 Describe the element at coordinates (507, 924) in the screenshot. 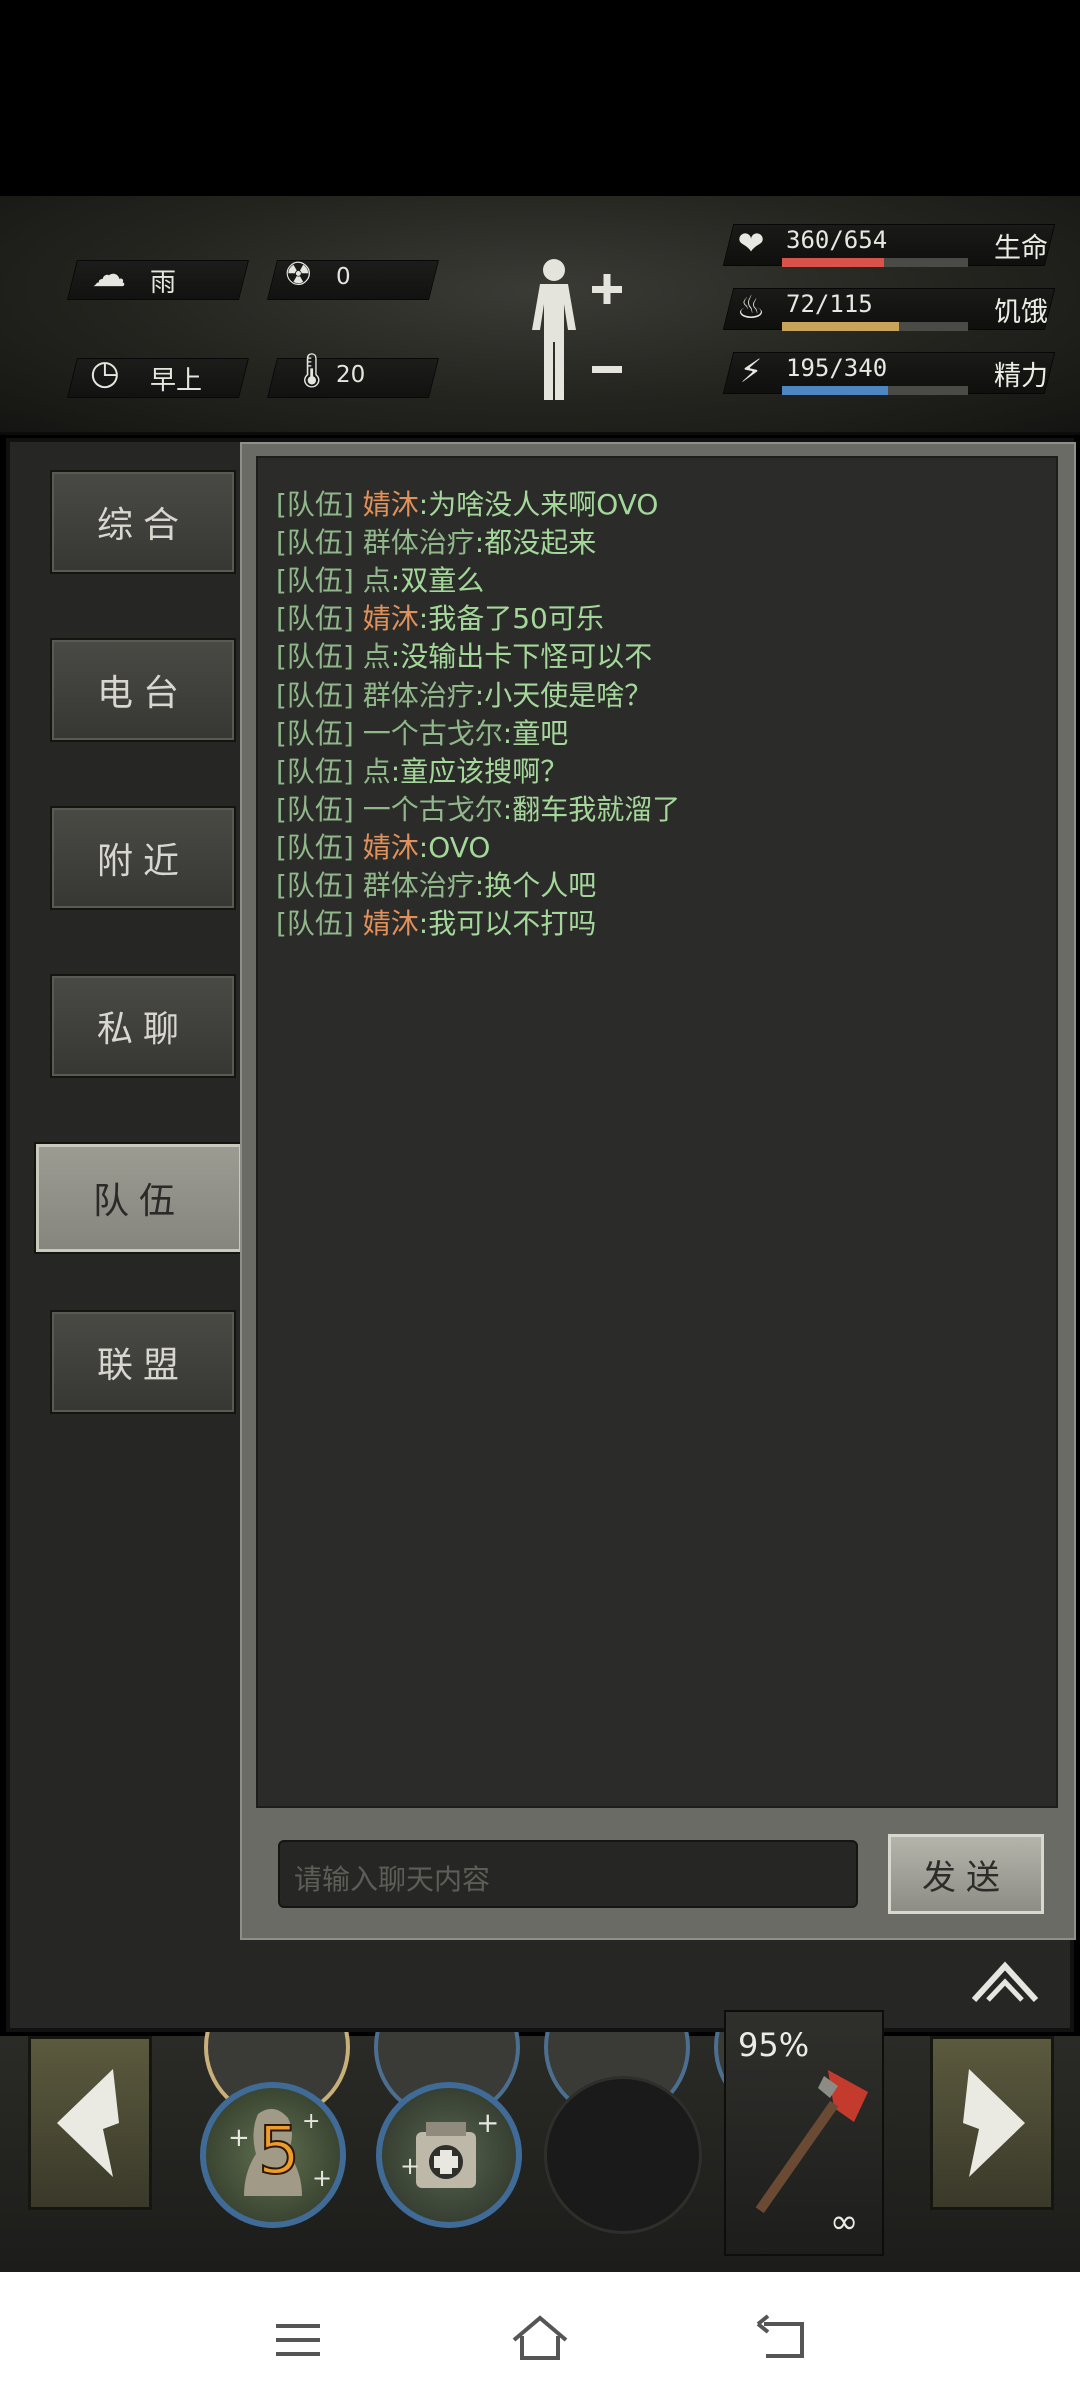

I see `message-text: :我可以不打吗` at that location.